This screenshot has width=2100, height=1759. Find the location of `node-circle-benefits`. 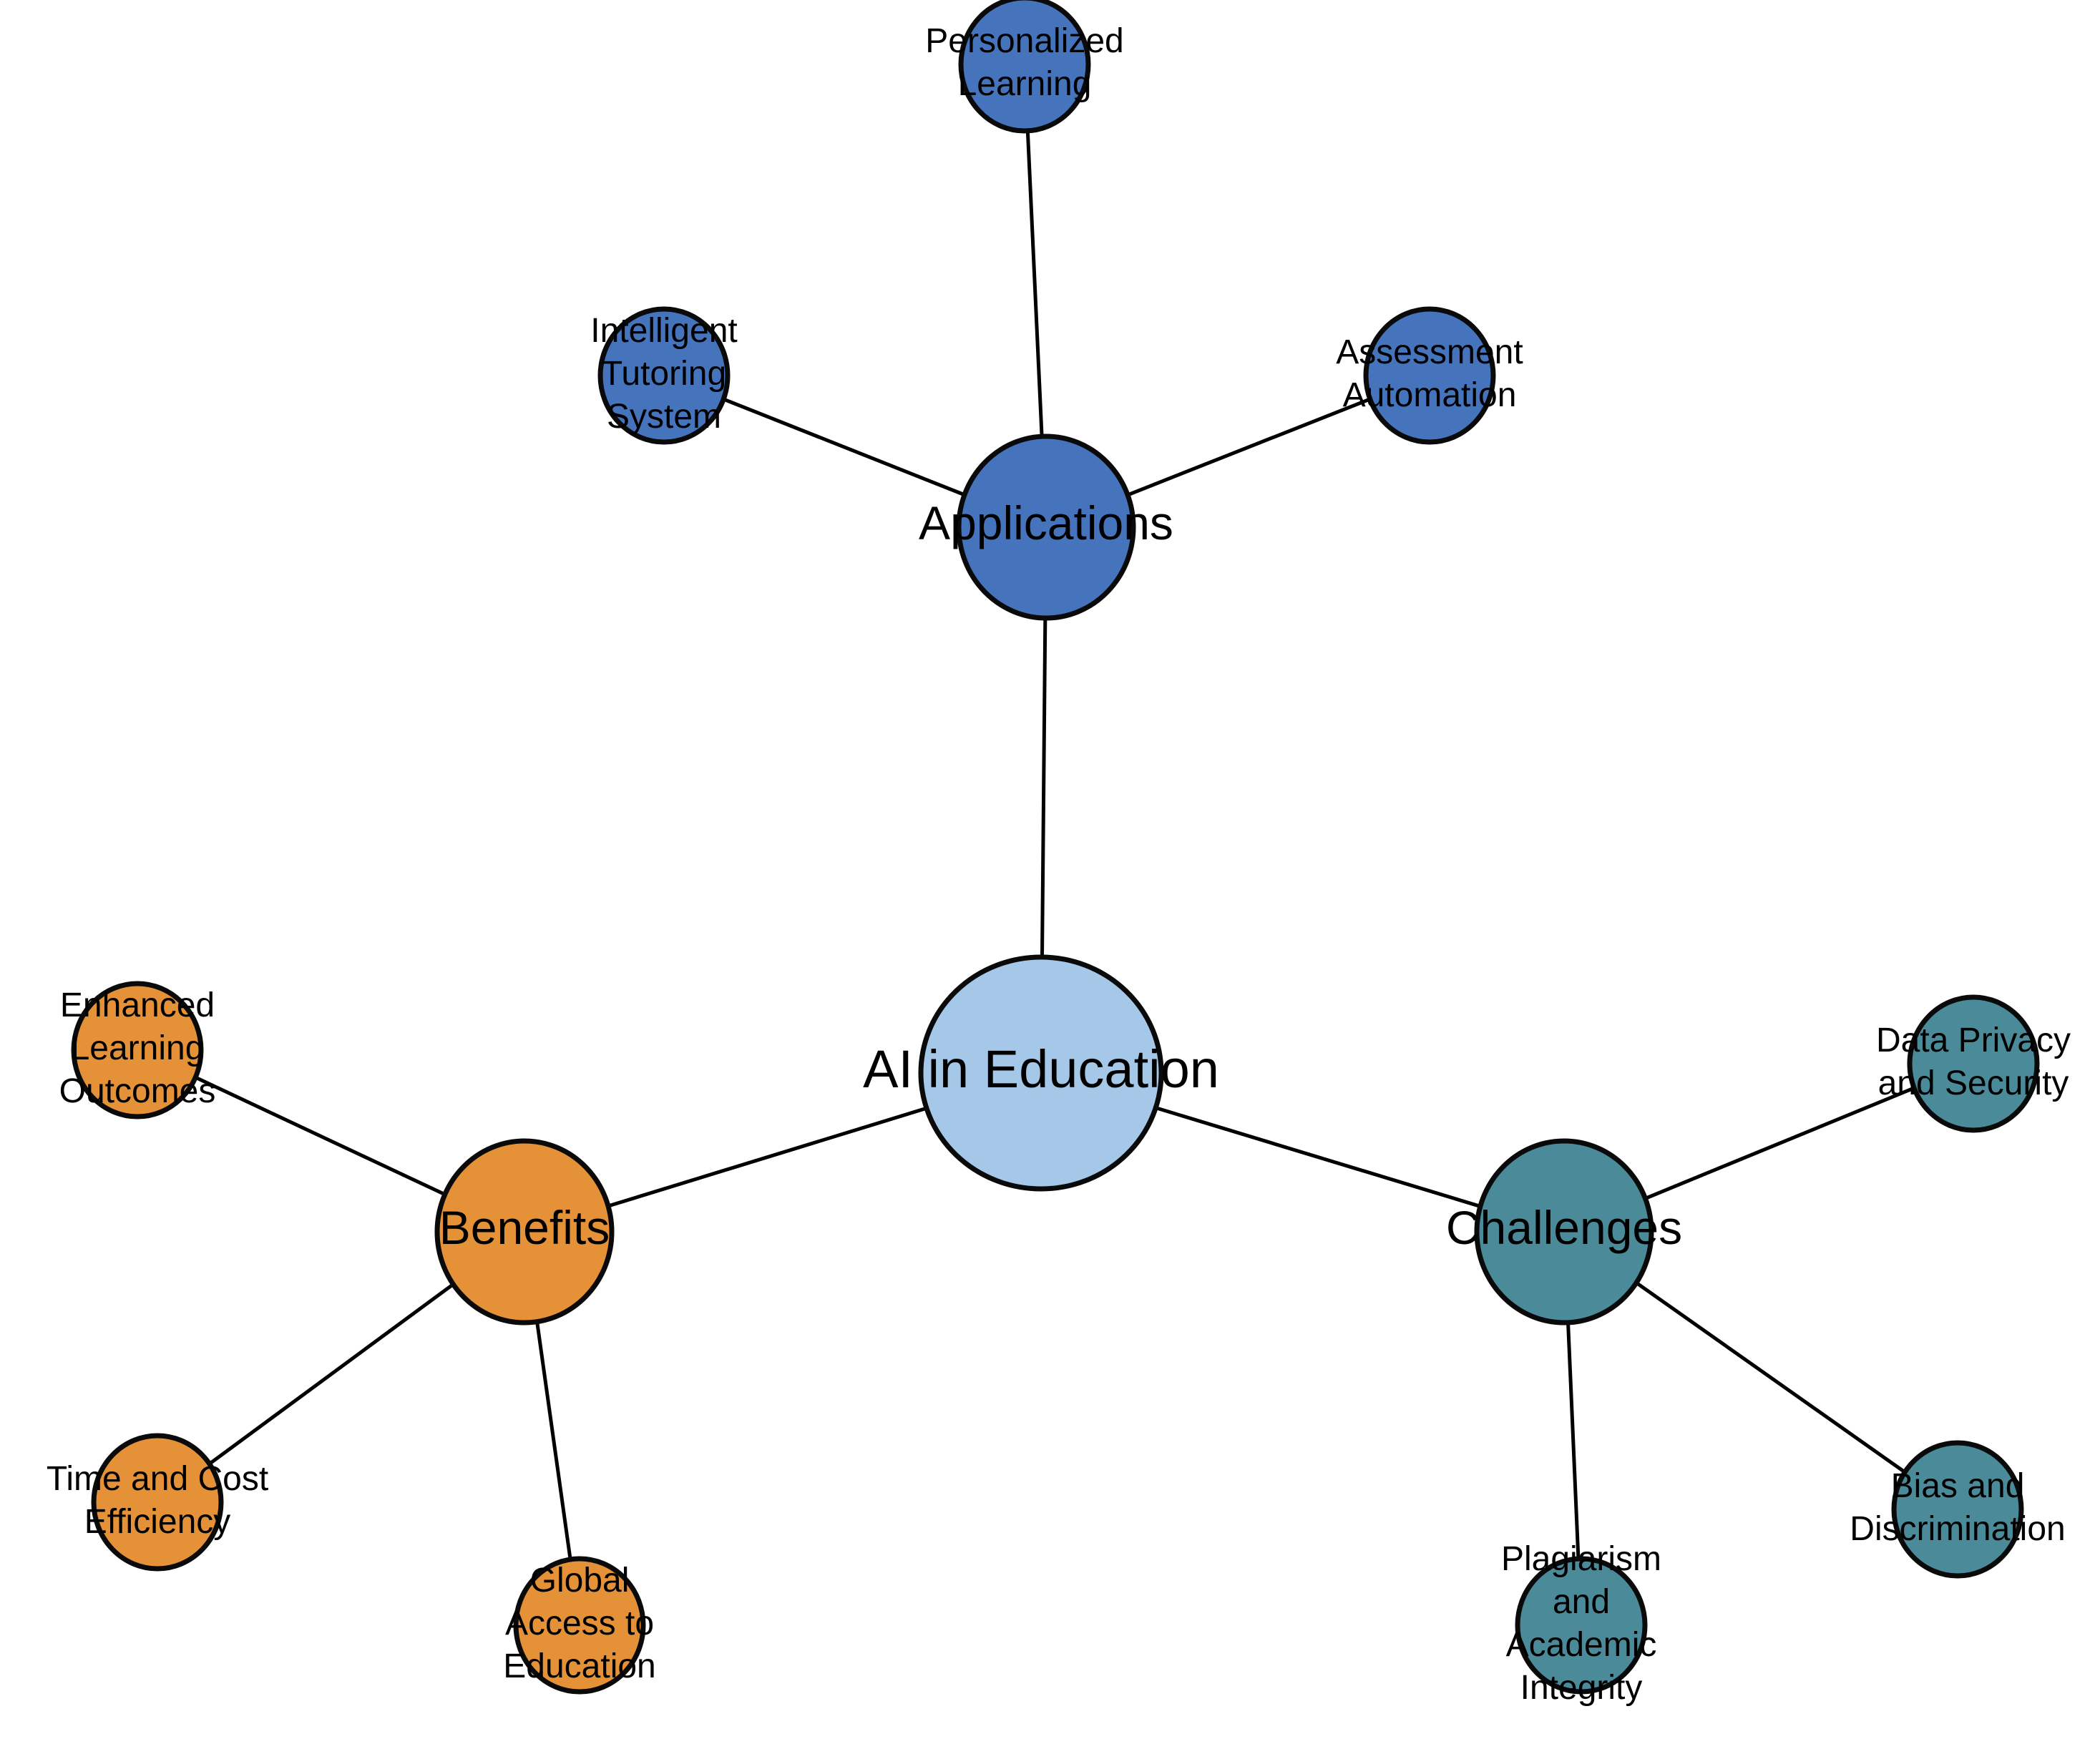

node-circle-benefits is located at coordinates (524, 1232).